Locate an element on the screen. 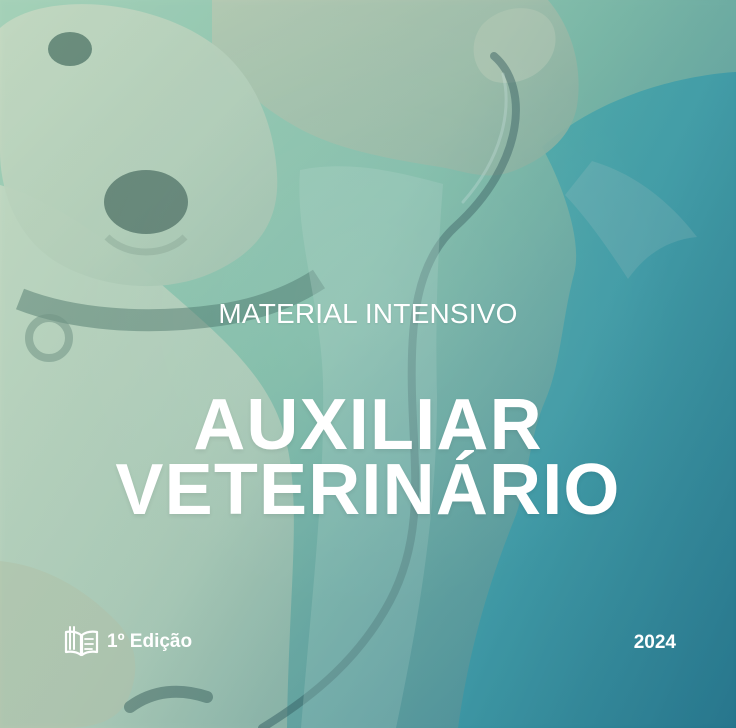 This screenshot has height=728, width=736. edition-label: 1º Edição is located at coordinates (127, 641).